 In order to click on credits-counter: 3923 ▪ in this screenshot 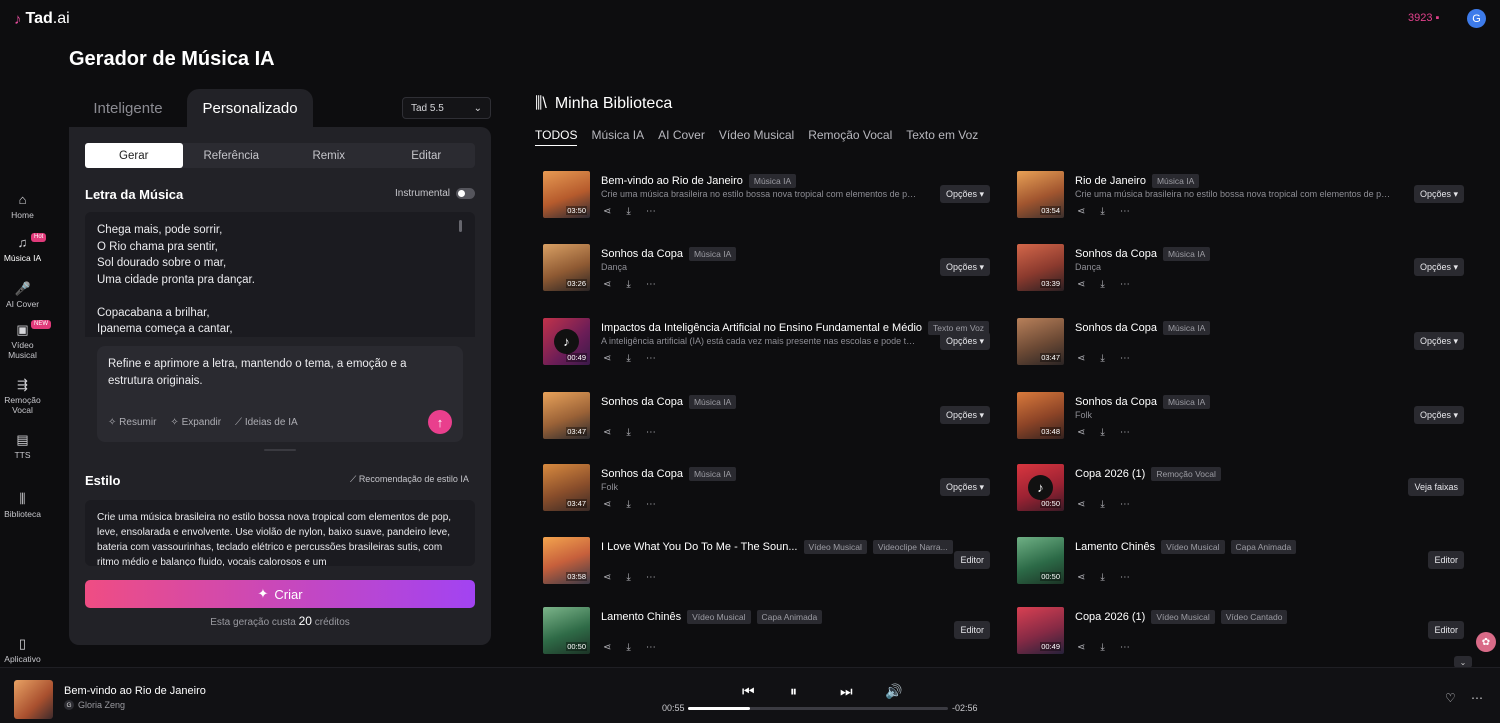, I will do `click(1423, 18)`.